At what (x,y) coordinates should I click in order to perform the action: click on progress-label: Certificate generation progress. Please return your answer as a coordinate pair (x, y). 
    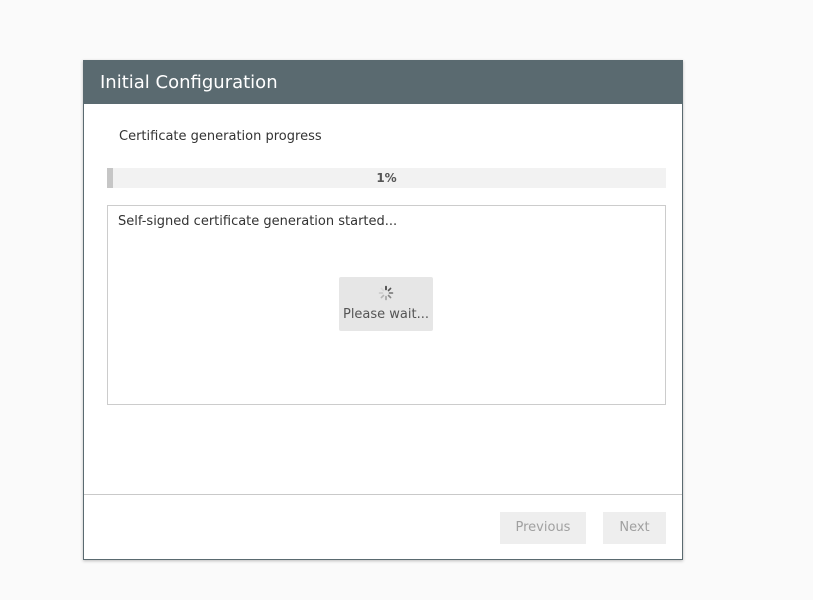
    Looking at the image, I should click on (220, 136).